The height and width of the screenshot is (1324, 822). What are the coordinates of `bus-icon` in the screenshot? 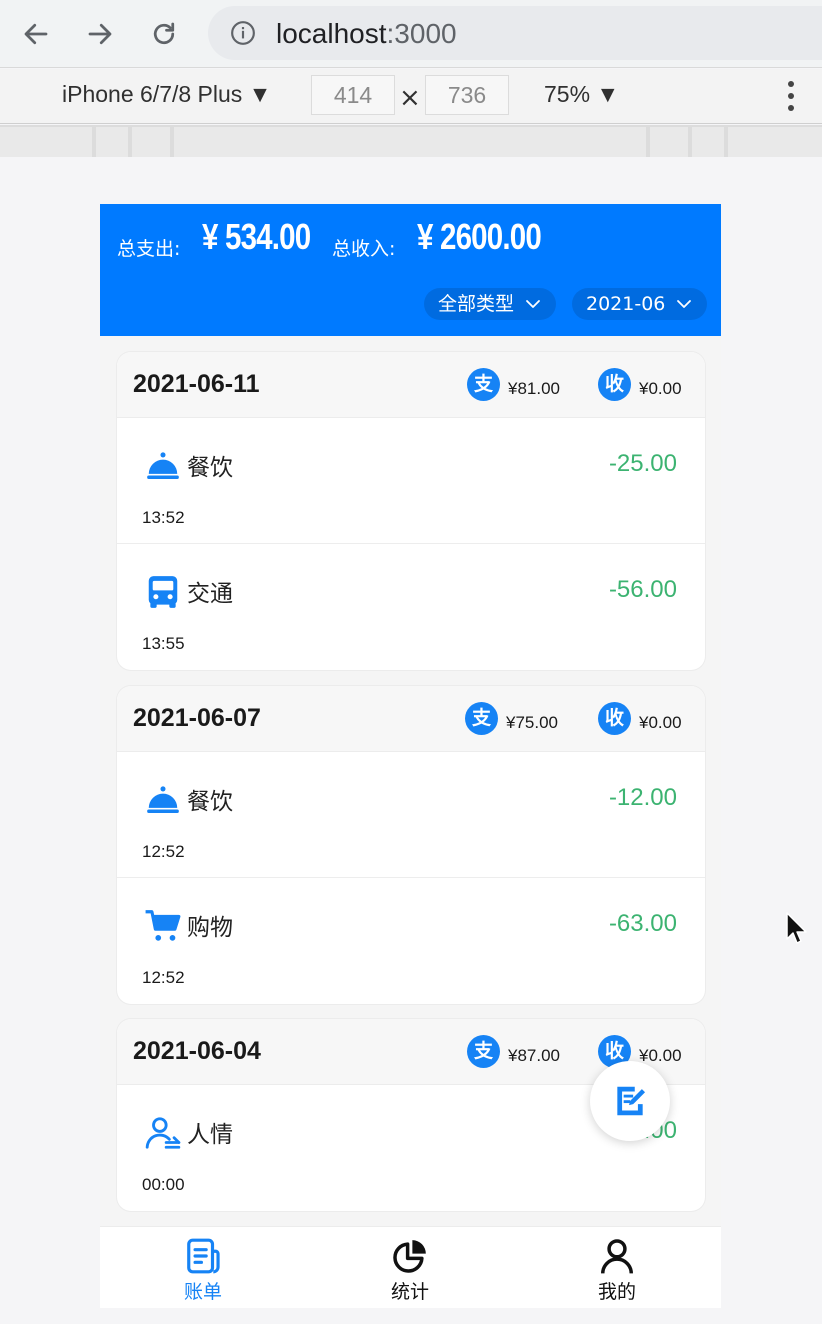 It's located at (163, 592).